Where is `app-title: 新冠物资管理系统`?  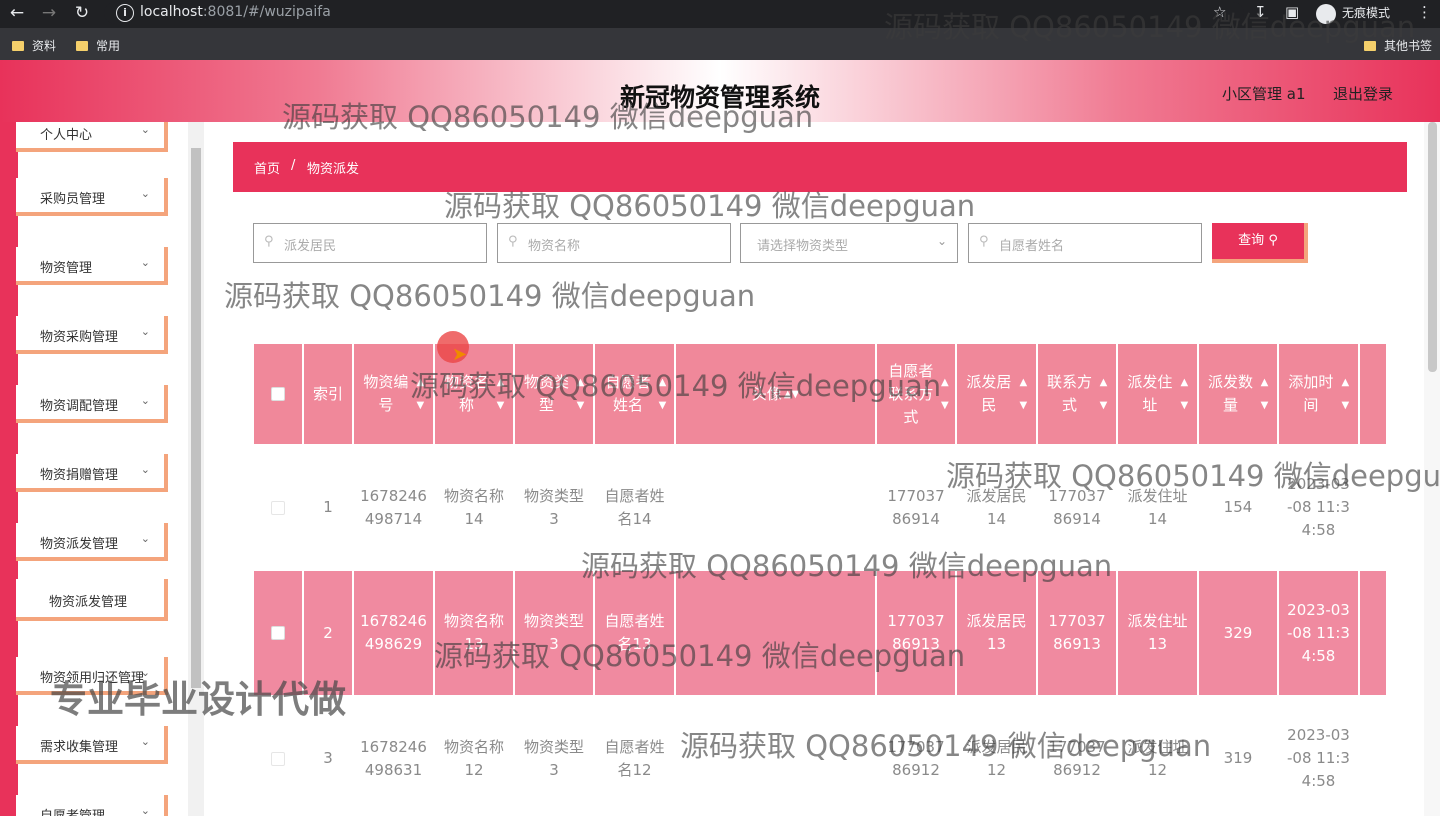
app-title: 新冠物资管理系统 is located at coordinates (719, 97).